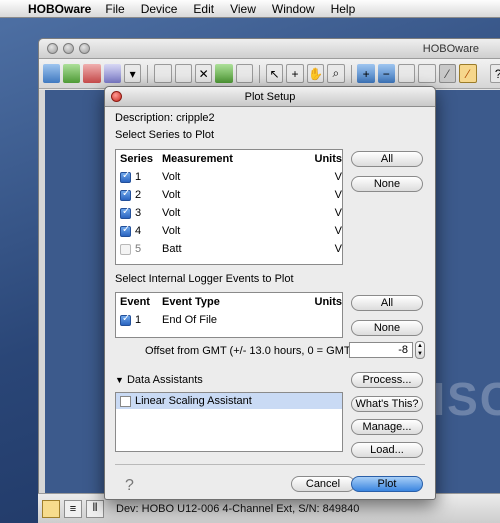 Image resolution: width=500 pixels, height=523 pixels. Describe the element at coordinates (406, 73) in the screenshot. I see `annotate-icon` at that location.